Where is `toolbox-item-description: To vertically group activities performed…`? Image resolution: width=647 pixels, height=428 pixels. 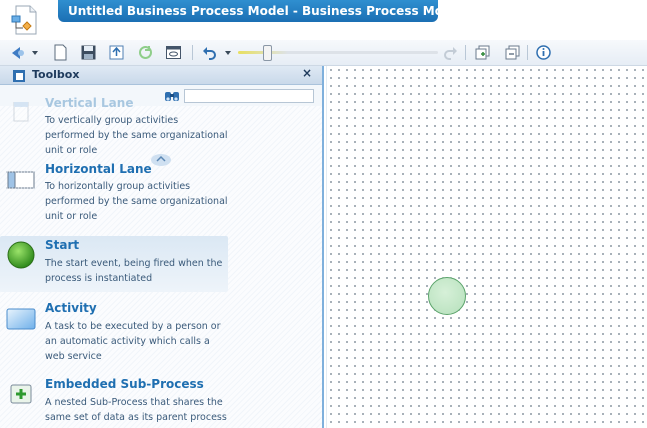
toolbox-item-description: To vertically group activities performed… is located at coordinates (136, 135).